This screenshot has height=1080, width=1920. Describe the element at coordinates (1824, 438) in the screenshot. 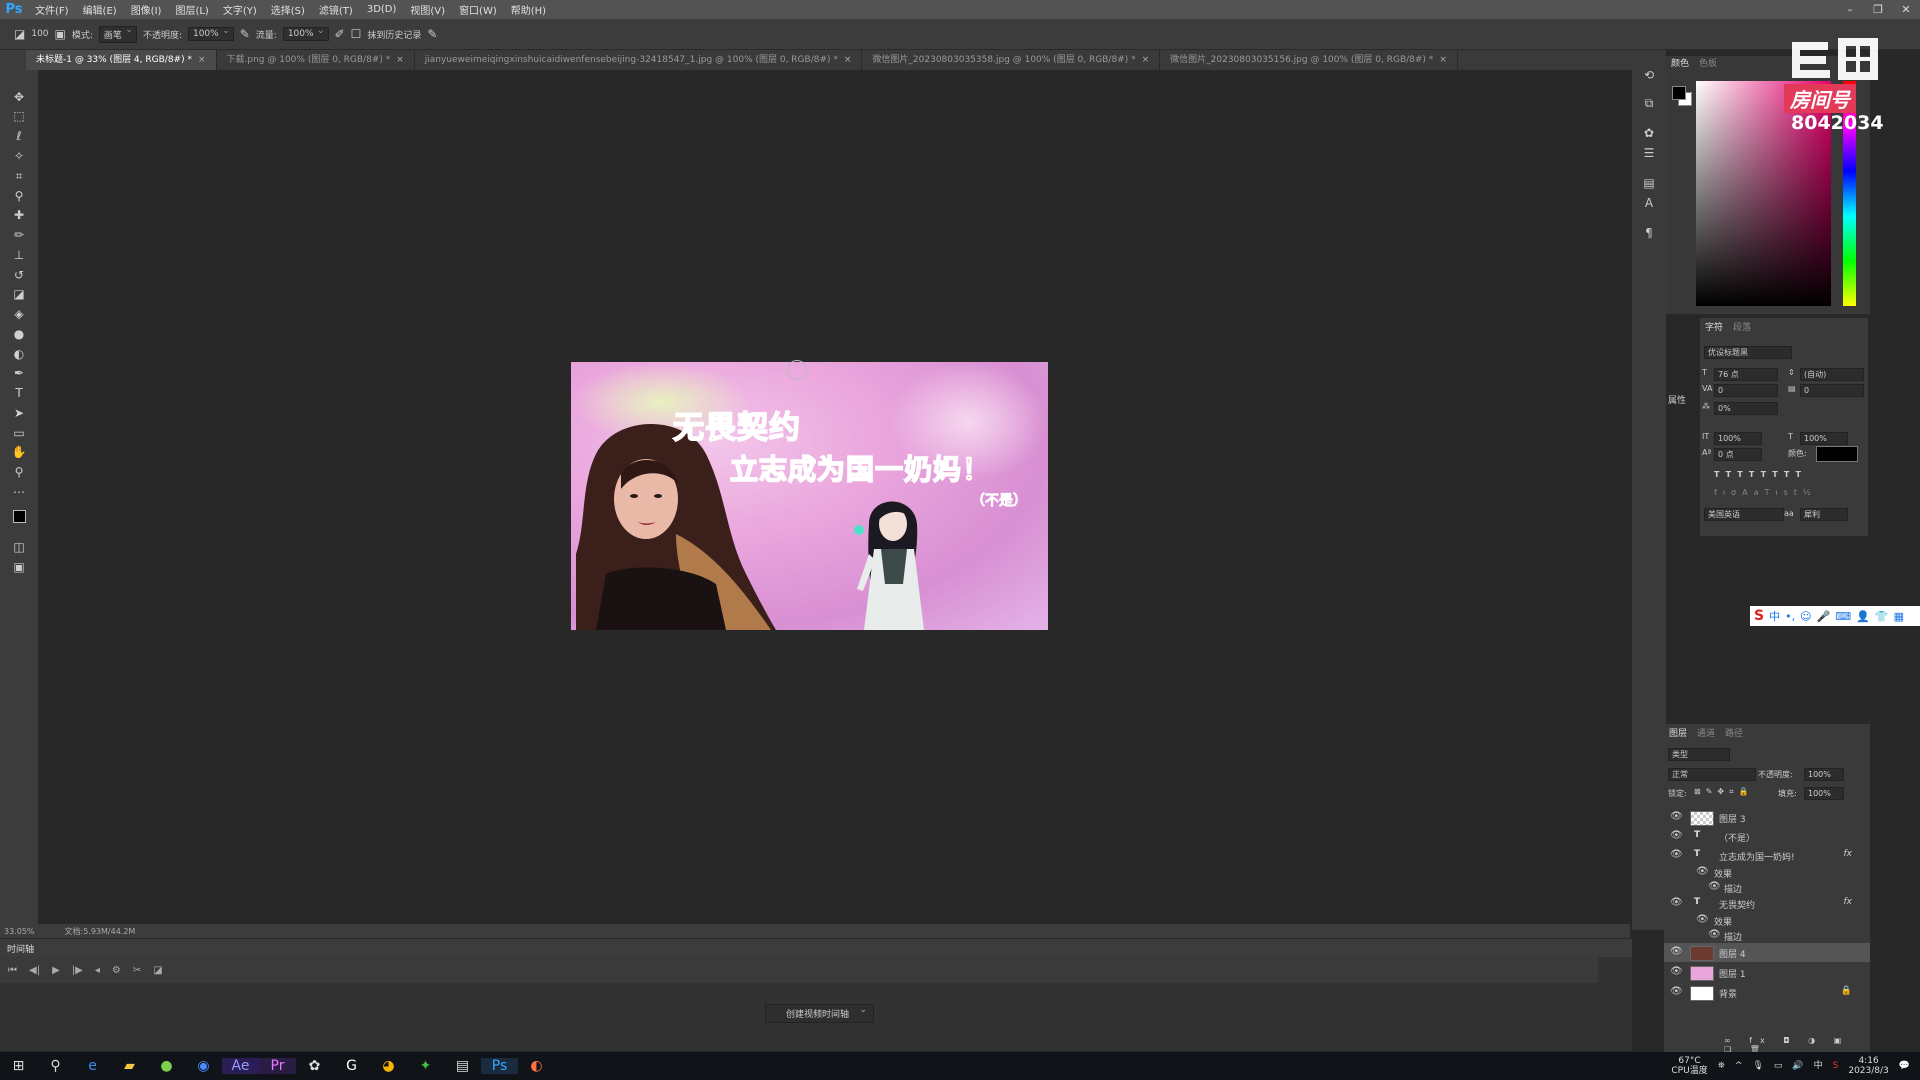

I see `horizontal-scale-field: 100%` at that location.